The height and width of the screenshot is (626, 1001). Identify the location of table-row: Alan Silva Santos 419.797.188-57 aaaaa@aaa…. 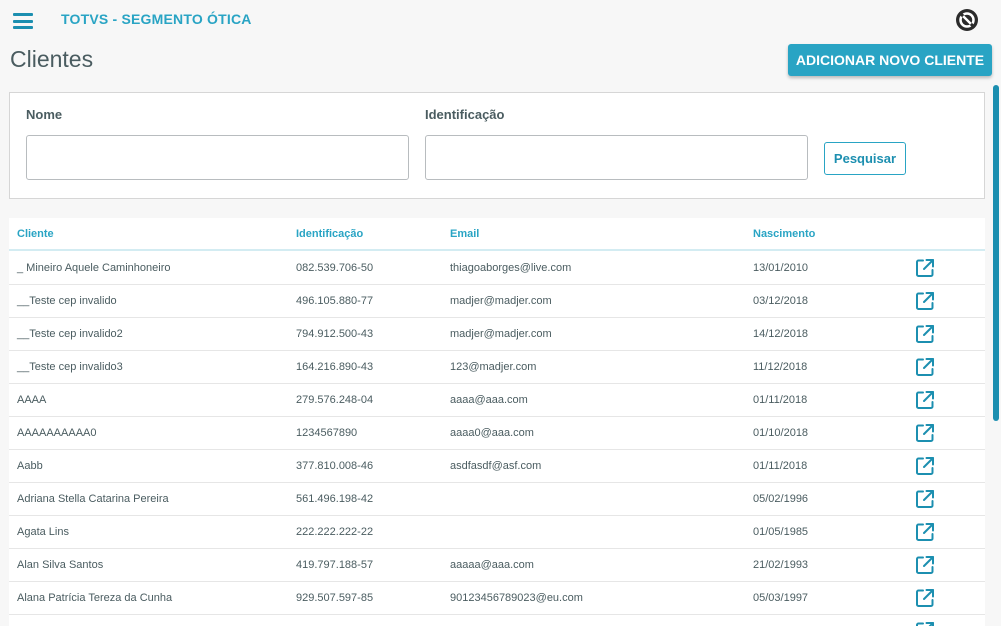
(497, 565).